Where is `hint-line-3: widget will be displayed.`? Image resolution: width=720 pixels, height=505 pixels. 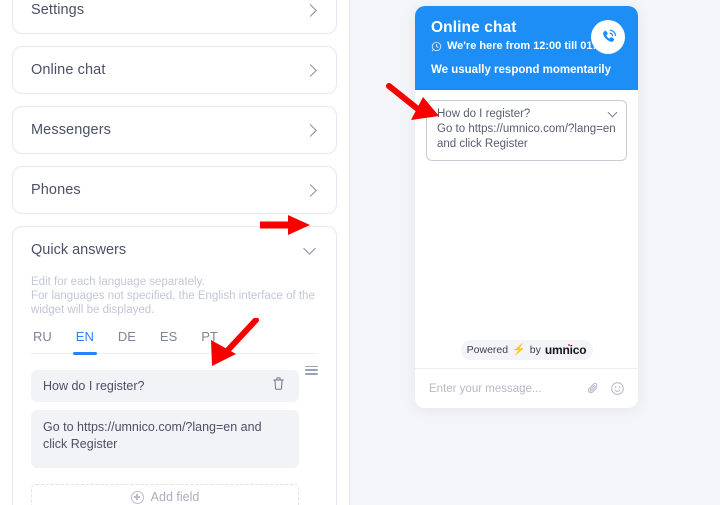 hint-line-3: widget will be displayed. is located at coordinates (93, 310).